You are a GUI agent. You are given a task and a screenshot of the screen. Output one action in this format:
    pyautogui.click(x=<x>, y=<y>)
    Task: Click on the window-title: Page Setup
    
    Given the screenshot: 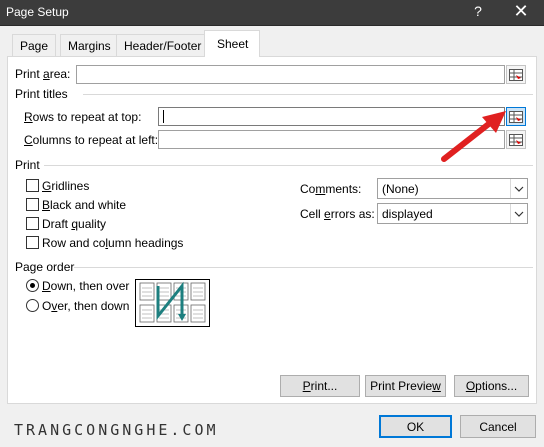 What is the action you would take?
    pyautogui.click(x=37, y=12)
    